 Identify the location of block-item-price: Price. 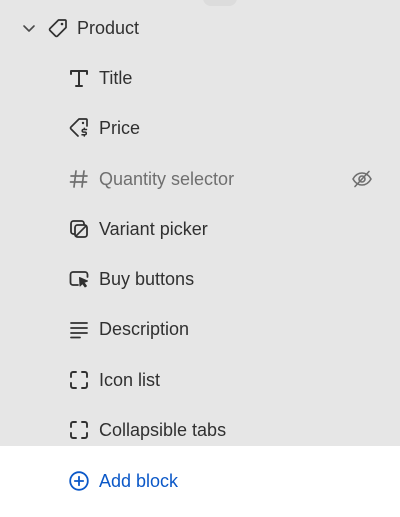
(200, 128).